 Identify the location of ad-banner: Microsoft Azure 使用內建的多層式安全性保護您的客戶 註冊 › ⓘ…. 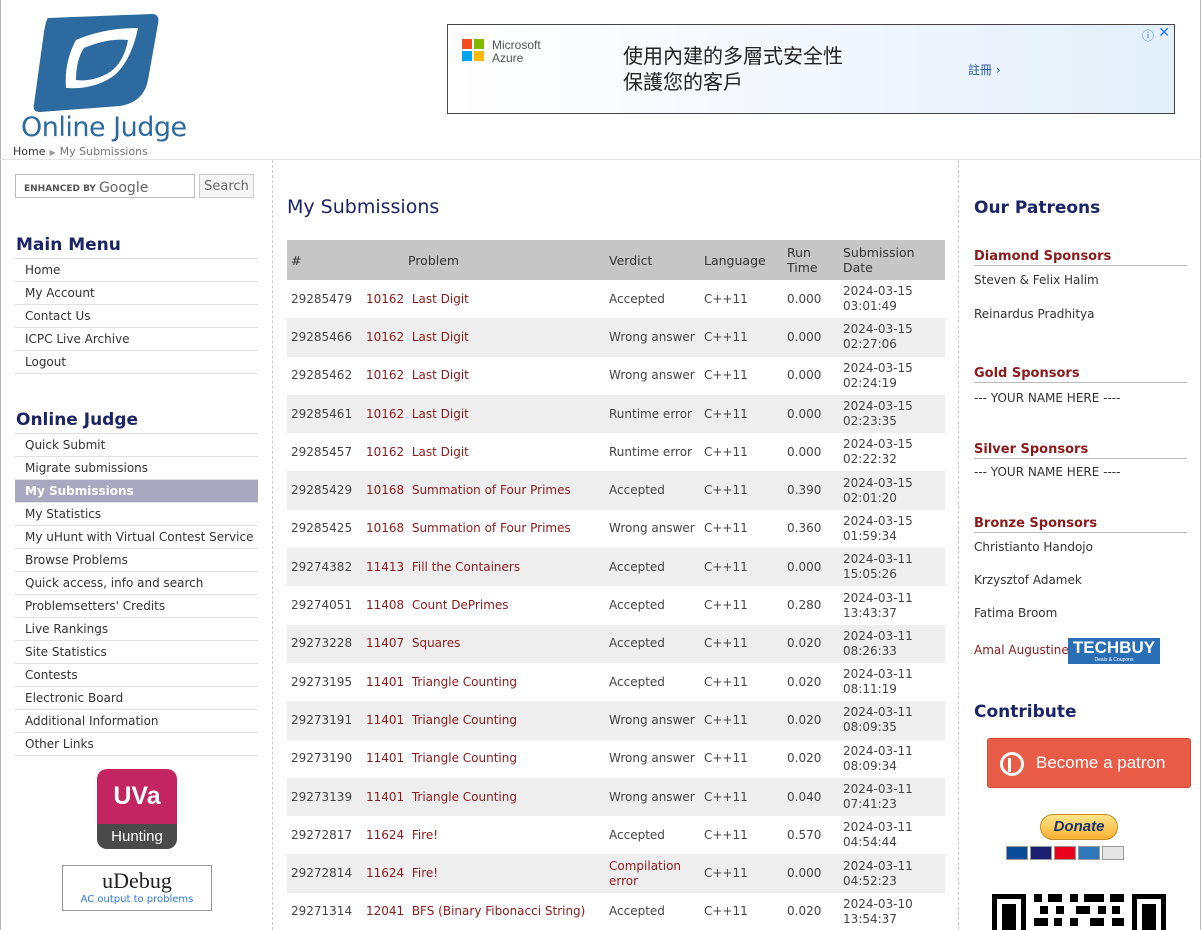
(811, 69).